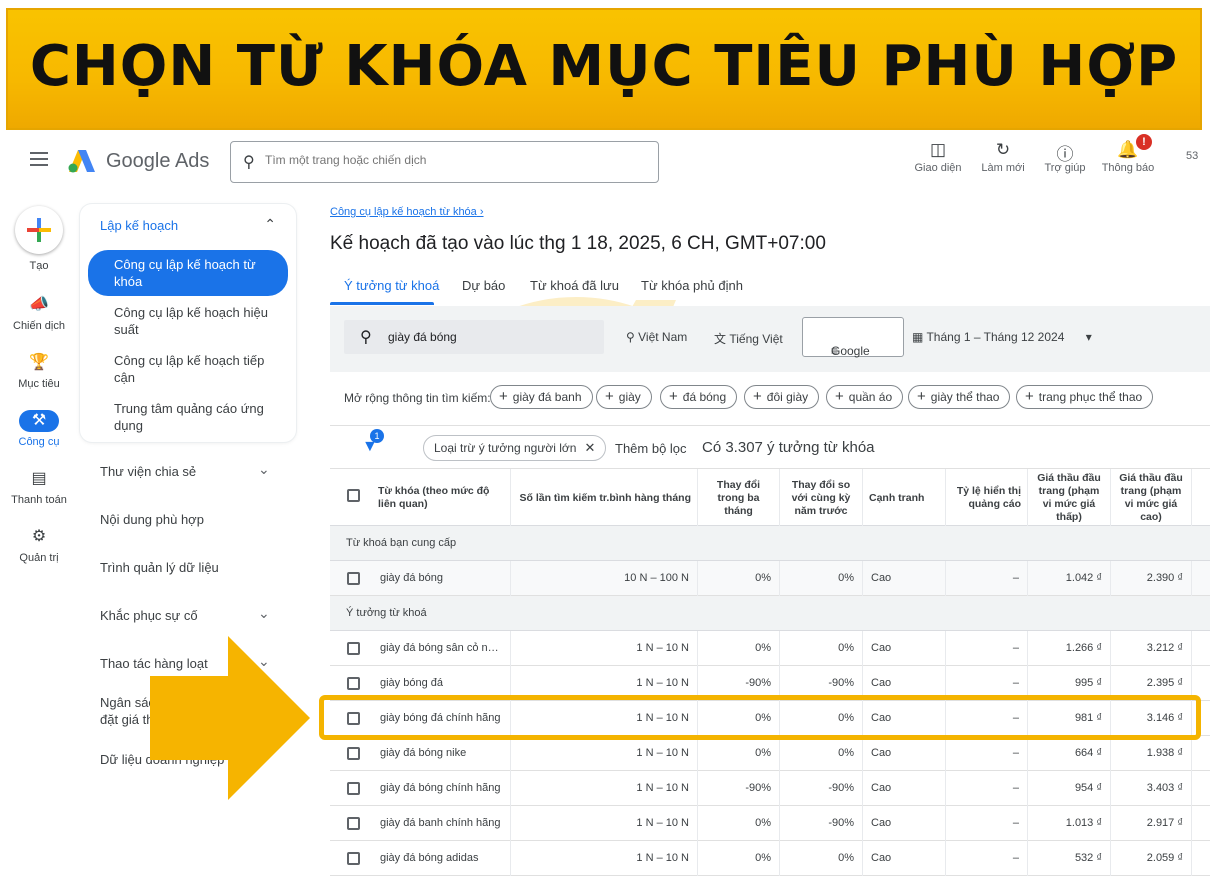 The height and width of the screenshot is (885, 1210). Describe the element at coordinates (188, 417) in the screenshot. I see `menu-item-app-advertising-hub: Trung tâm quảng cáo ứng dụng` at that location.